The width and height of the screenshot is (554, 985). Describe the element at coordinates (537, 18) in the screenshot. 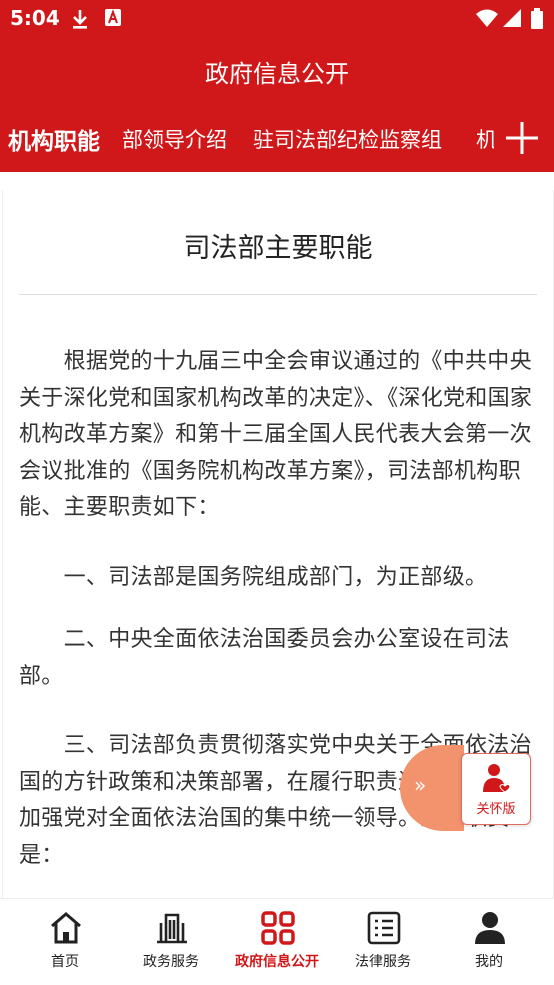

I see `battery-icon` at that location.